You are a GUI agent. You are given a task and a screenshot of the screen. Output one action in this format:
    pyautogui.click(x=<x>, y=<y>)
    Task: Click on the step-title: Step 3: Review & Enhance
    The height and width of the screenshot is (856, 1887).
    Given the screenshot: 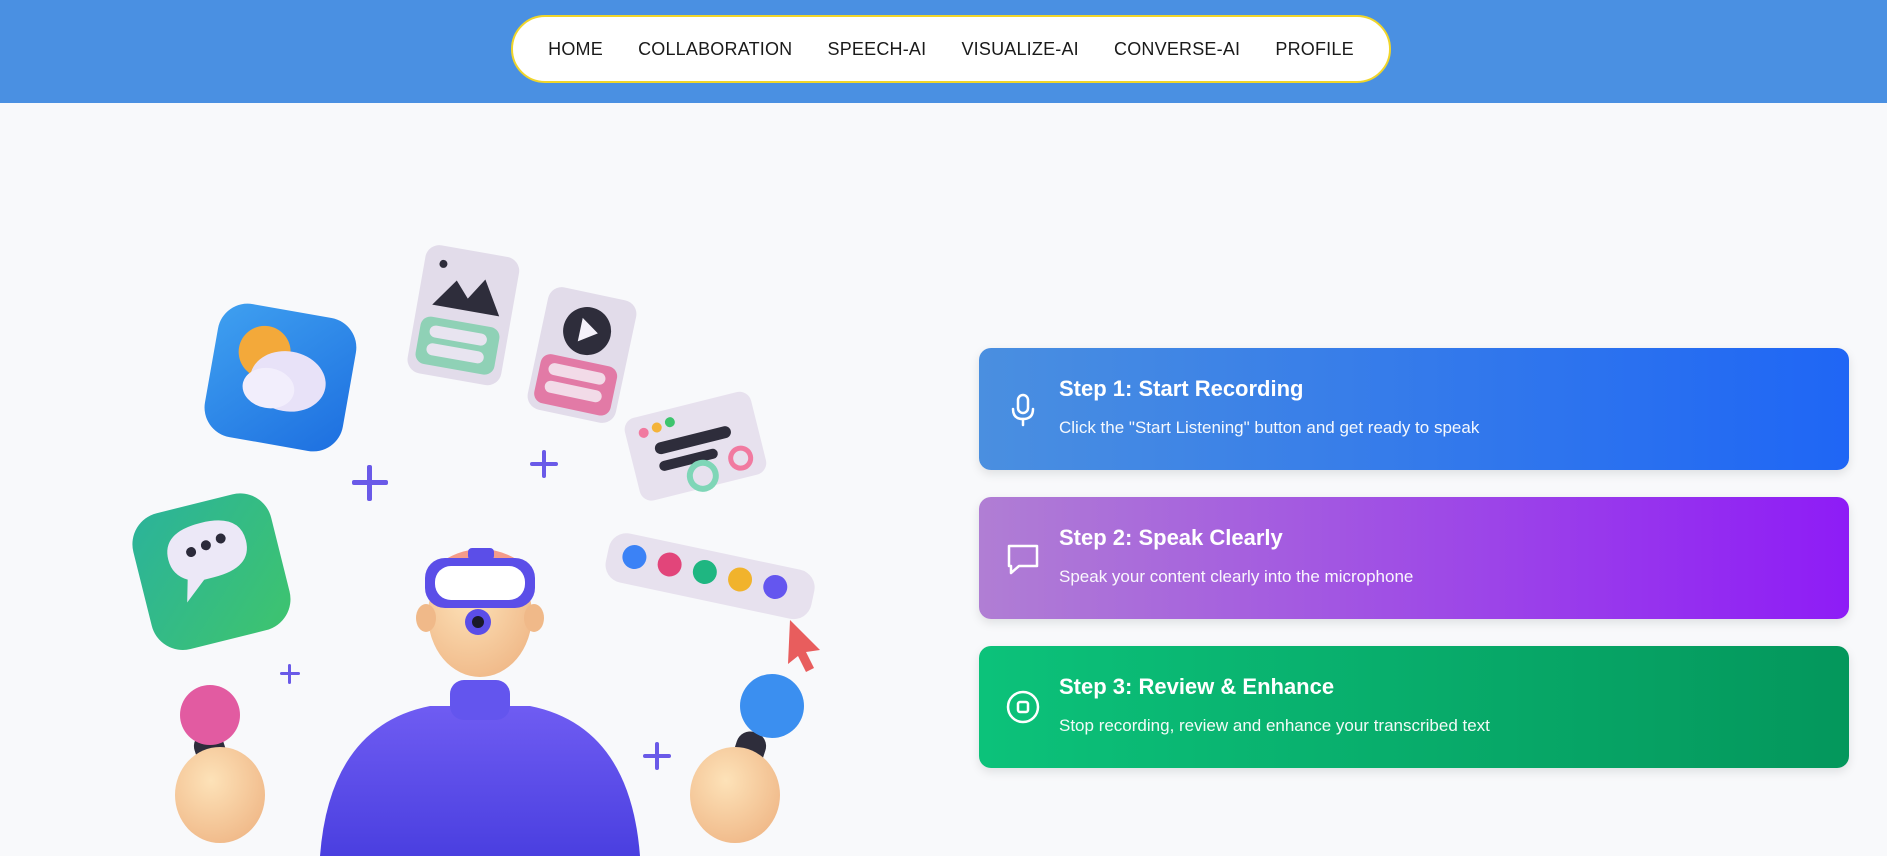 What is the action you would take?
    pyautogui.click(x=1197, y=686)
    